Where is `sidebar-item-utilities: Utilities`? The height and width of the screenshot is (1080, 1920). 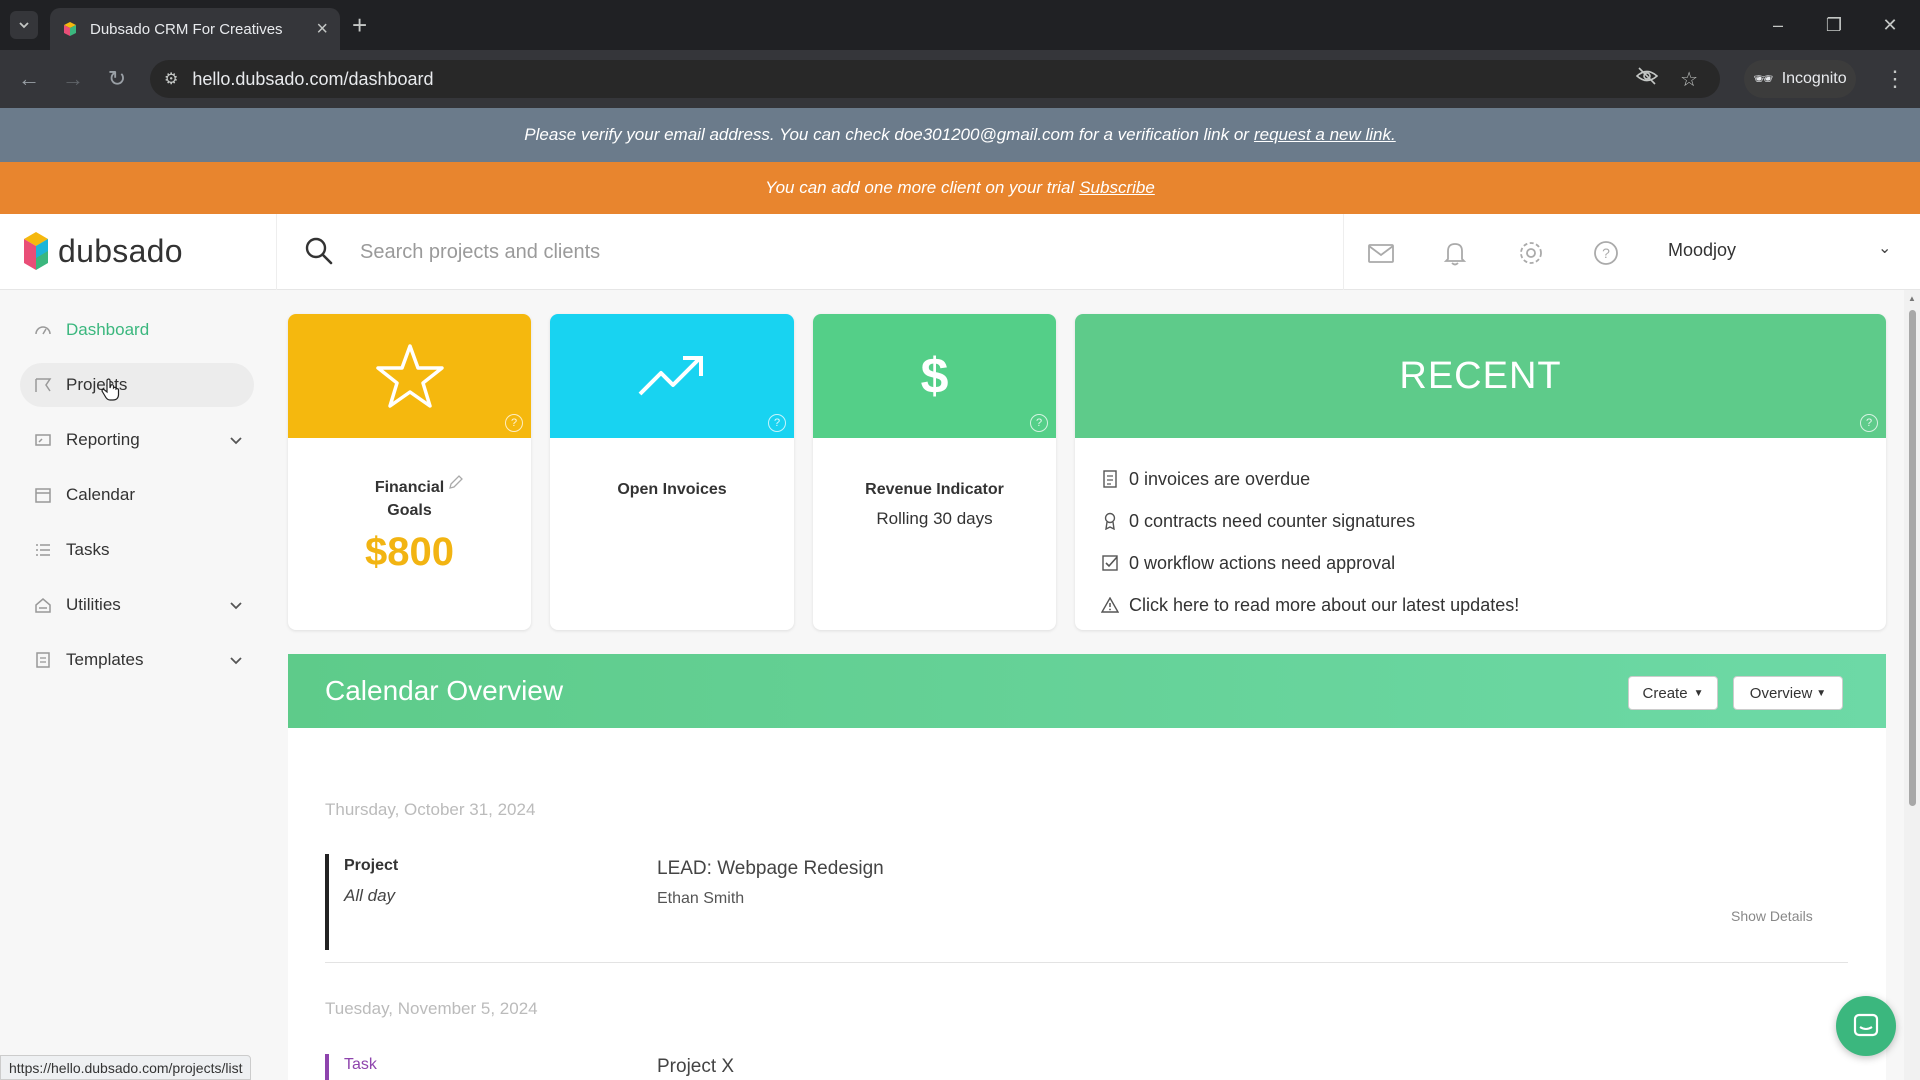
sidebar-item-utilities: Utilities is located at coordinates (137, 605).